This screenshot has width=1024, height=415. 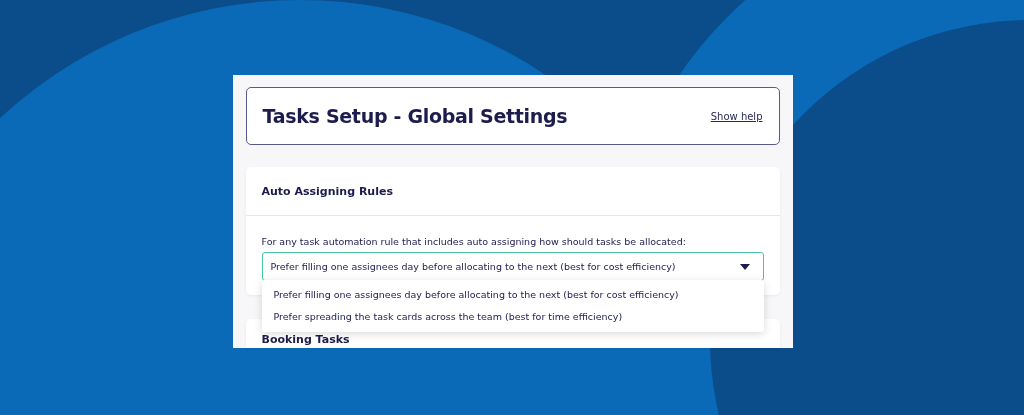 What do you see at coordinates (744, 266) in the screenshot?
I see `caret-icon` at bounding box center [744, 266].